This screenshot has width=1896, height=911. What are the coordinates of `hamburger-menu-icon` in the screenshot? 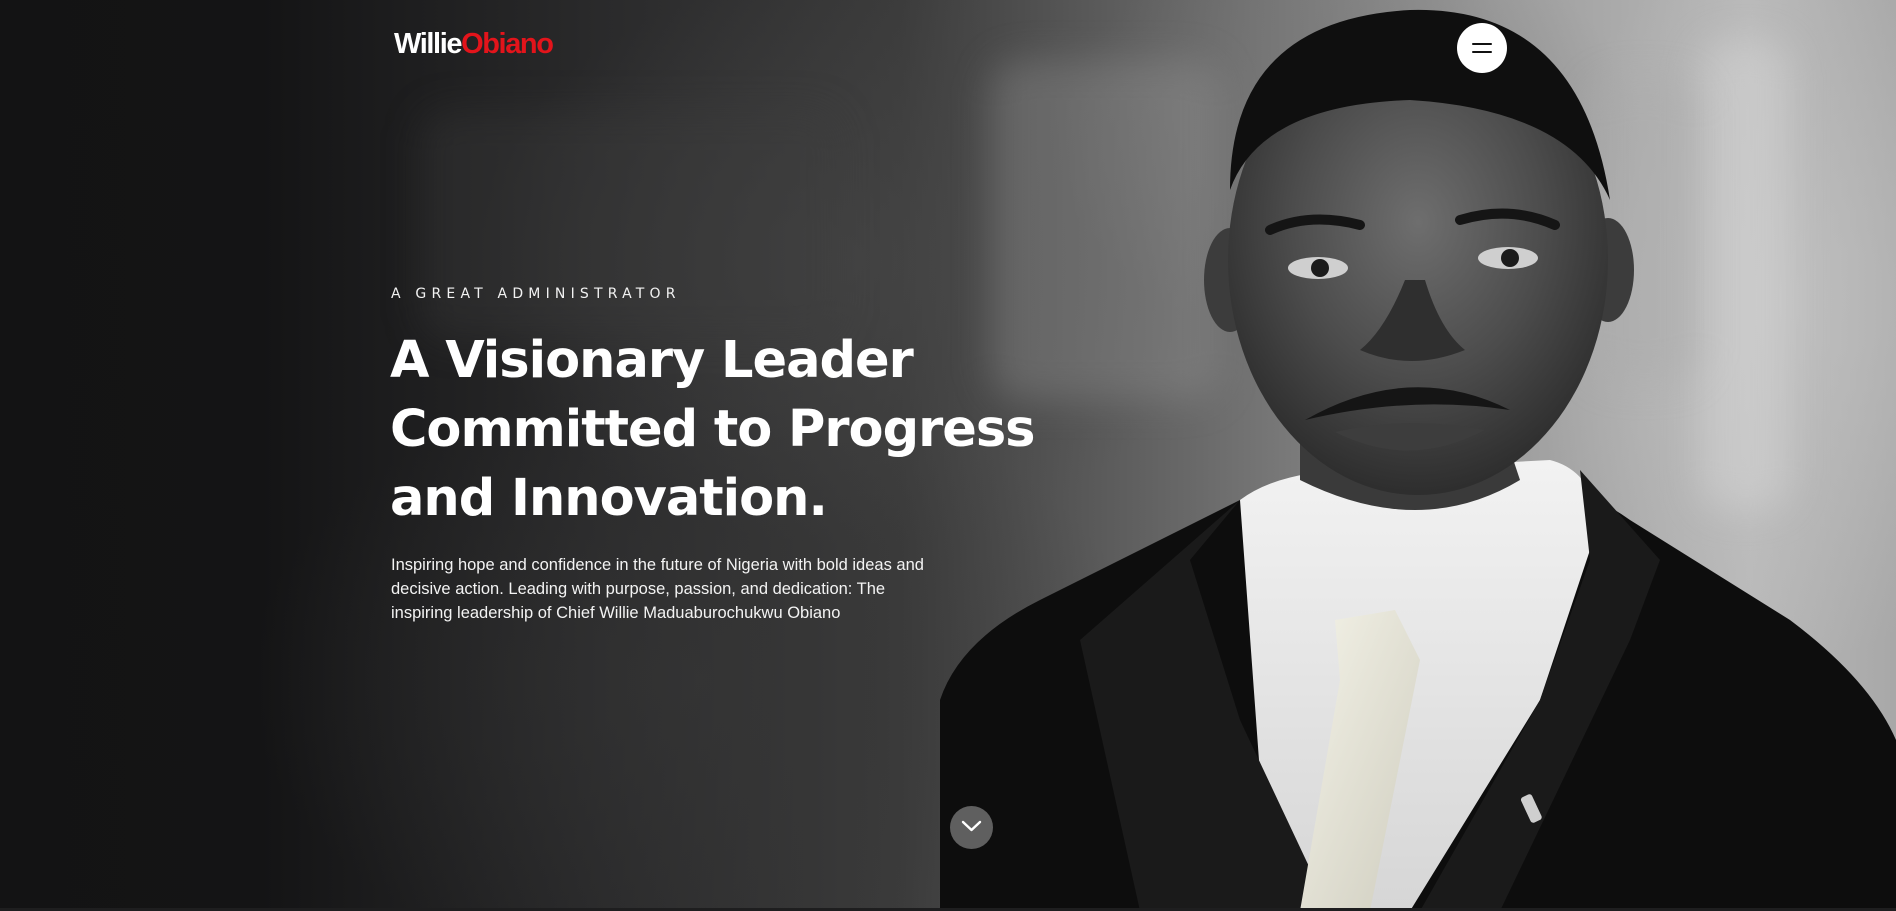 It's located at (1482, 44).